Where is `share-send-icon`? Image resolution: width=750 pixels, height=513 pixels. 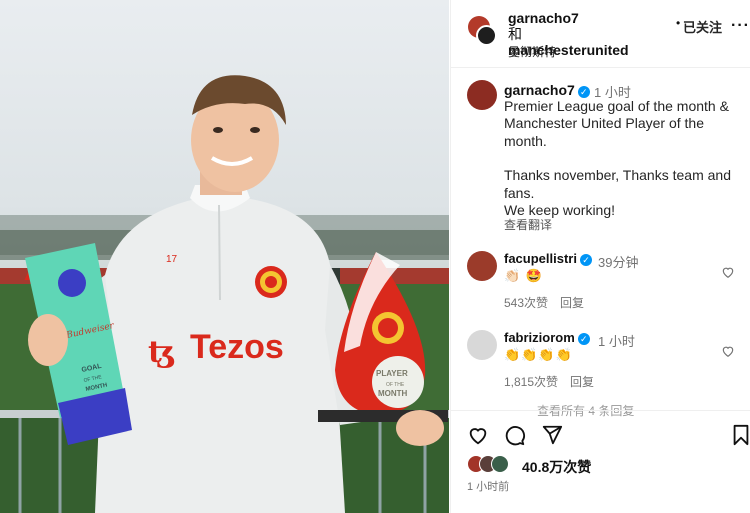
share-send-icon is located at coordinates (552, 435).